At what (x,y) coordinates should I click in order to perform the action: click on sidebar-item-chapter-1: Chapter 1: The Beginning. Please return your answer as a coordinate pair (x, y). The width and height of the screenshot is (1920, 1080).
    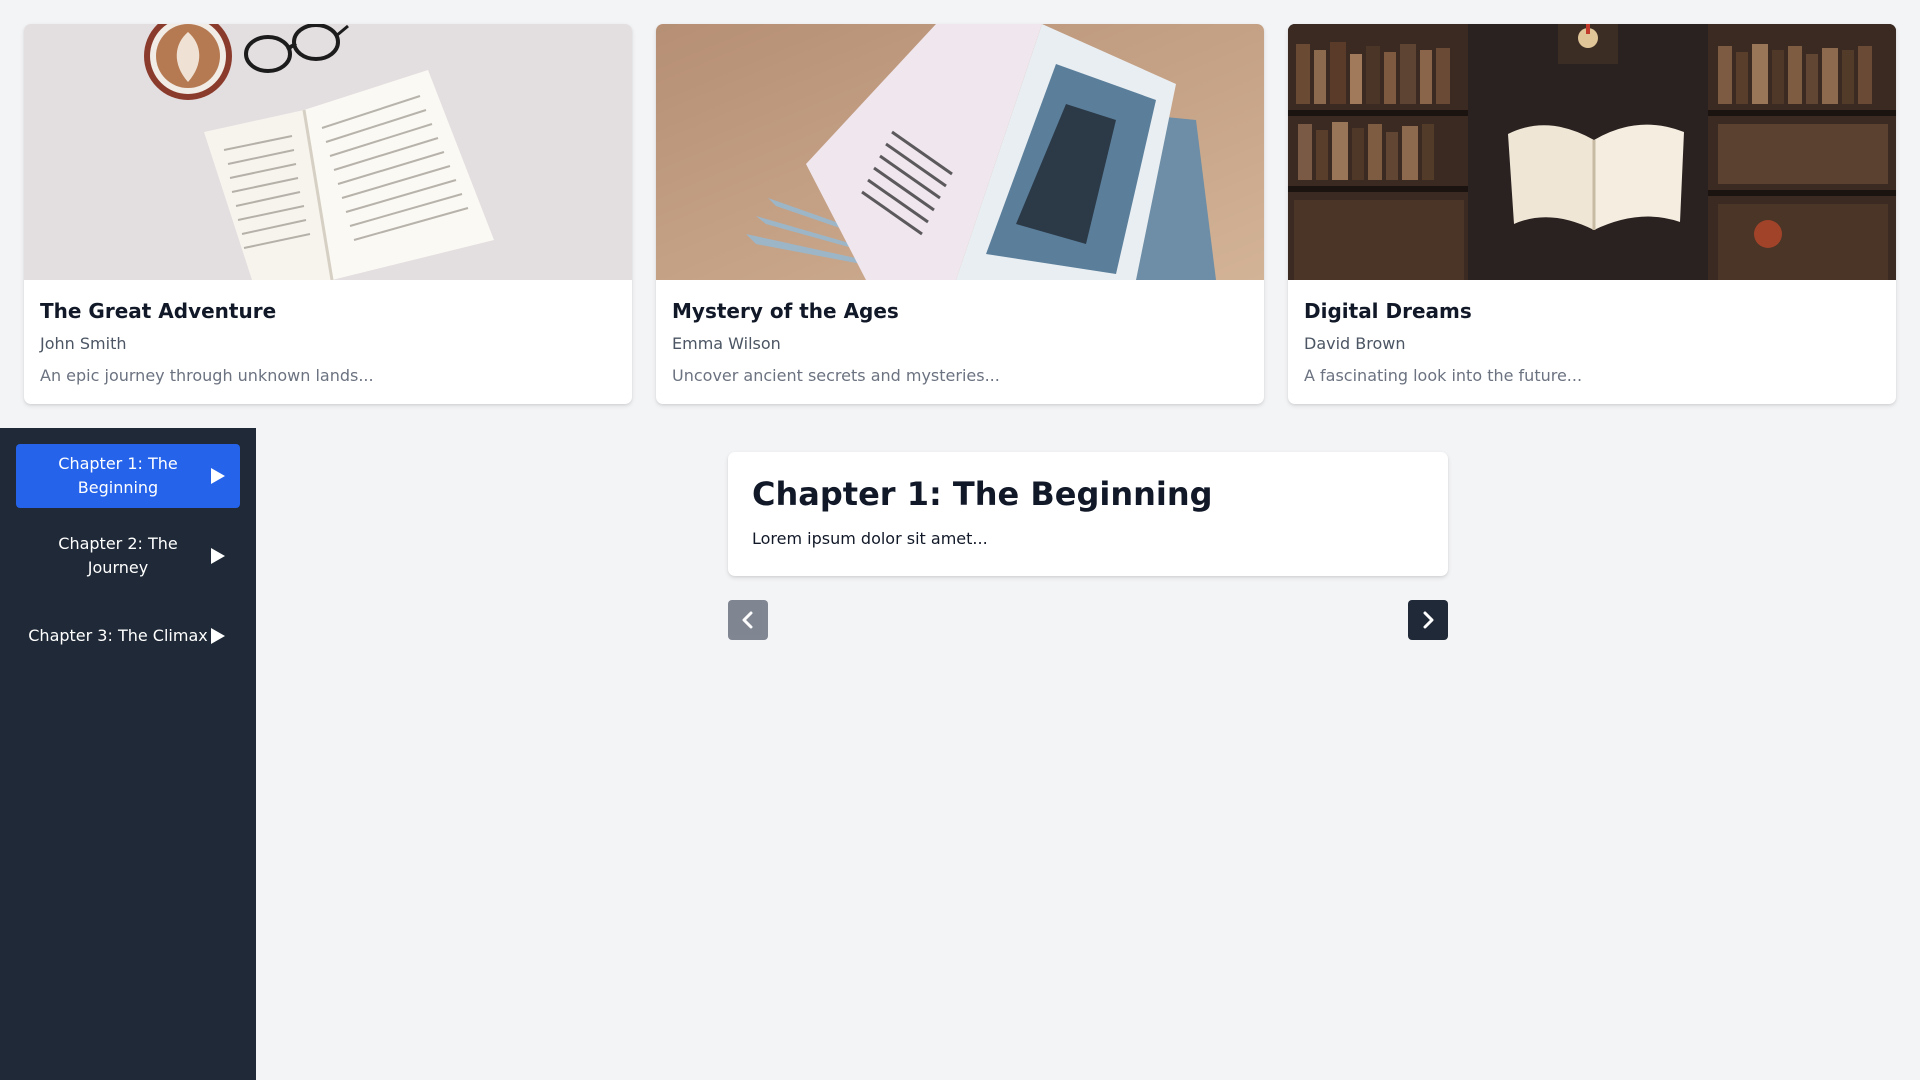
    Looking at the image, I should click on (128, 476).